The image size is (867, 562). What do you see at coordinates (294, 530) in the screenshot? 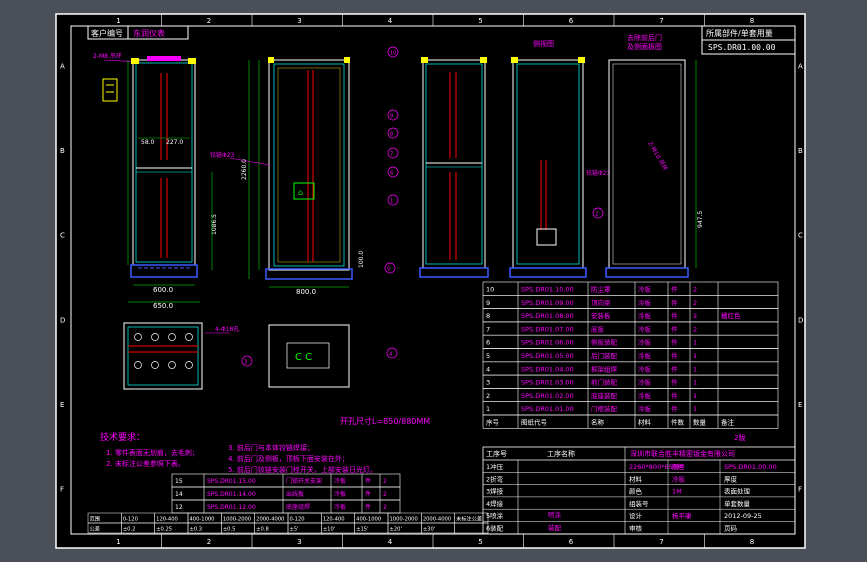
I see `tolerance-cell: ±5'` at bounding box center [294, 530].